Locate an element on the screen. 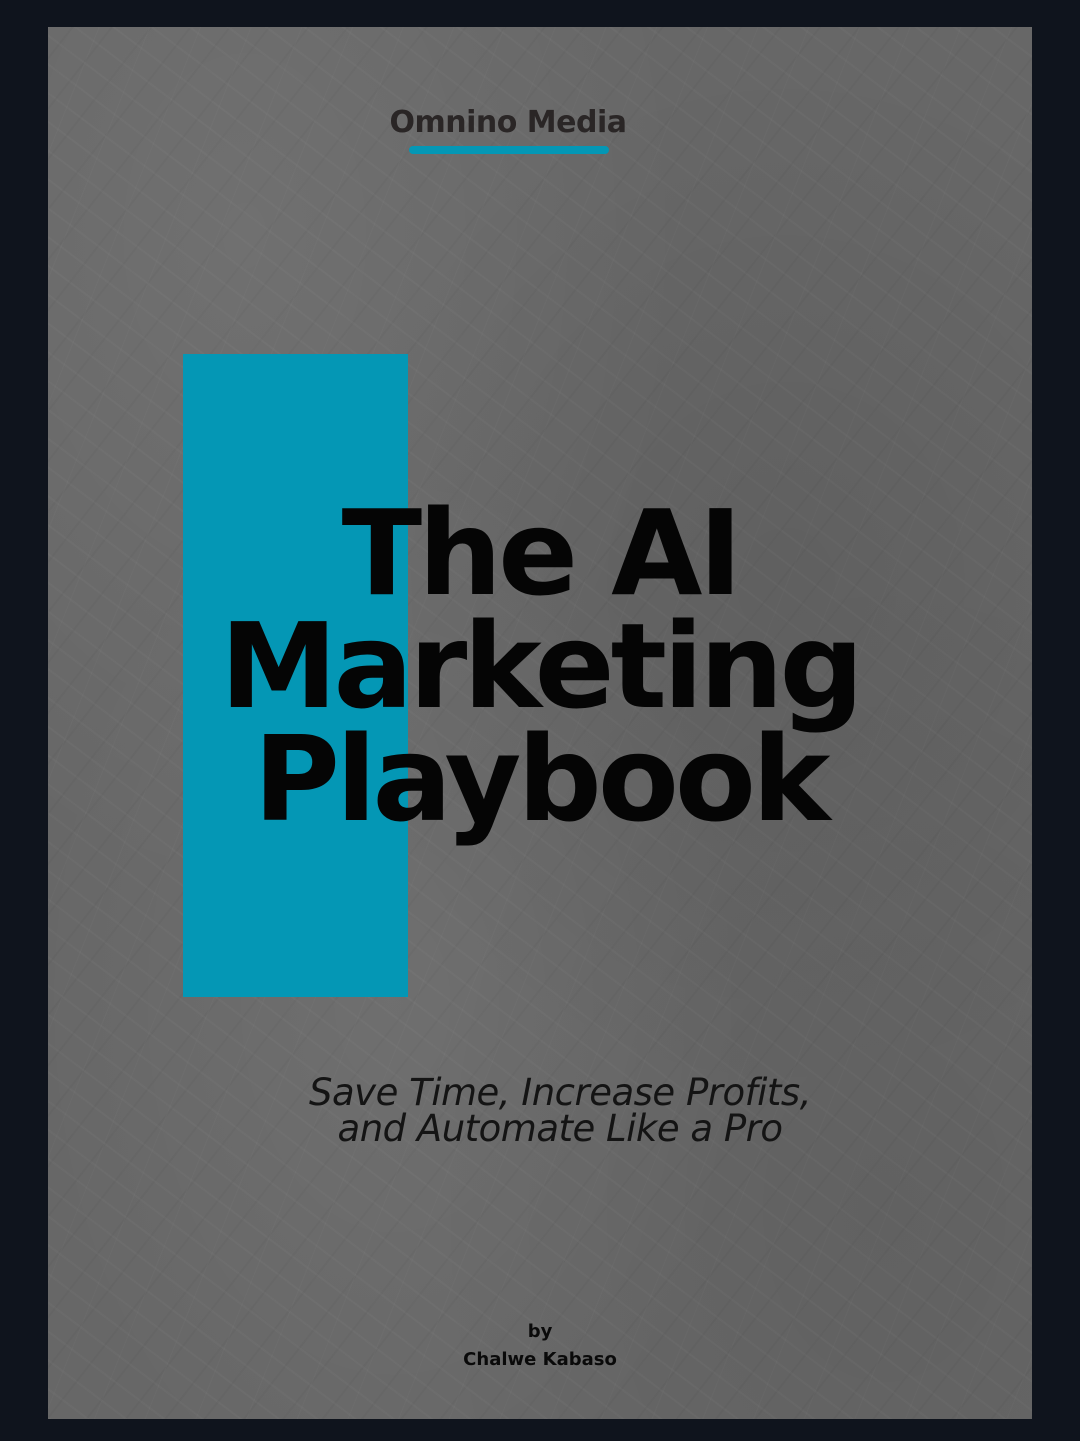 The width and height of the screenshot is (1080, 1441). subtitle-line-2: and Automate Like a Pro is located at coordinates (560, 1128).